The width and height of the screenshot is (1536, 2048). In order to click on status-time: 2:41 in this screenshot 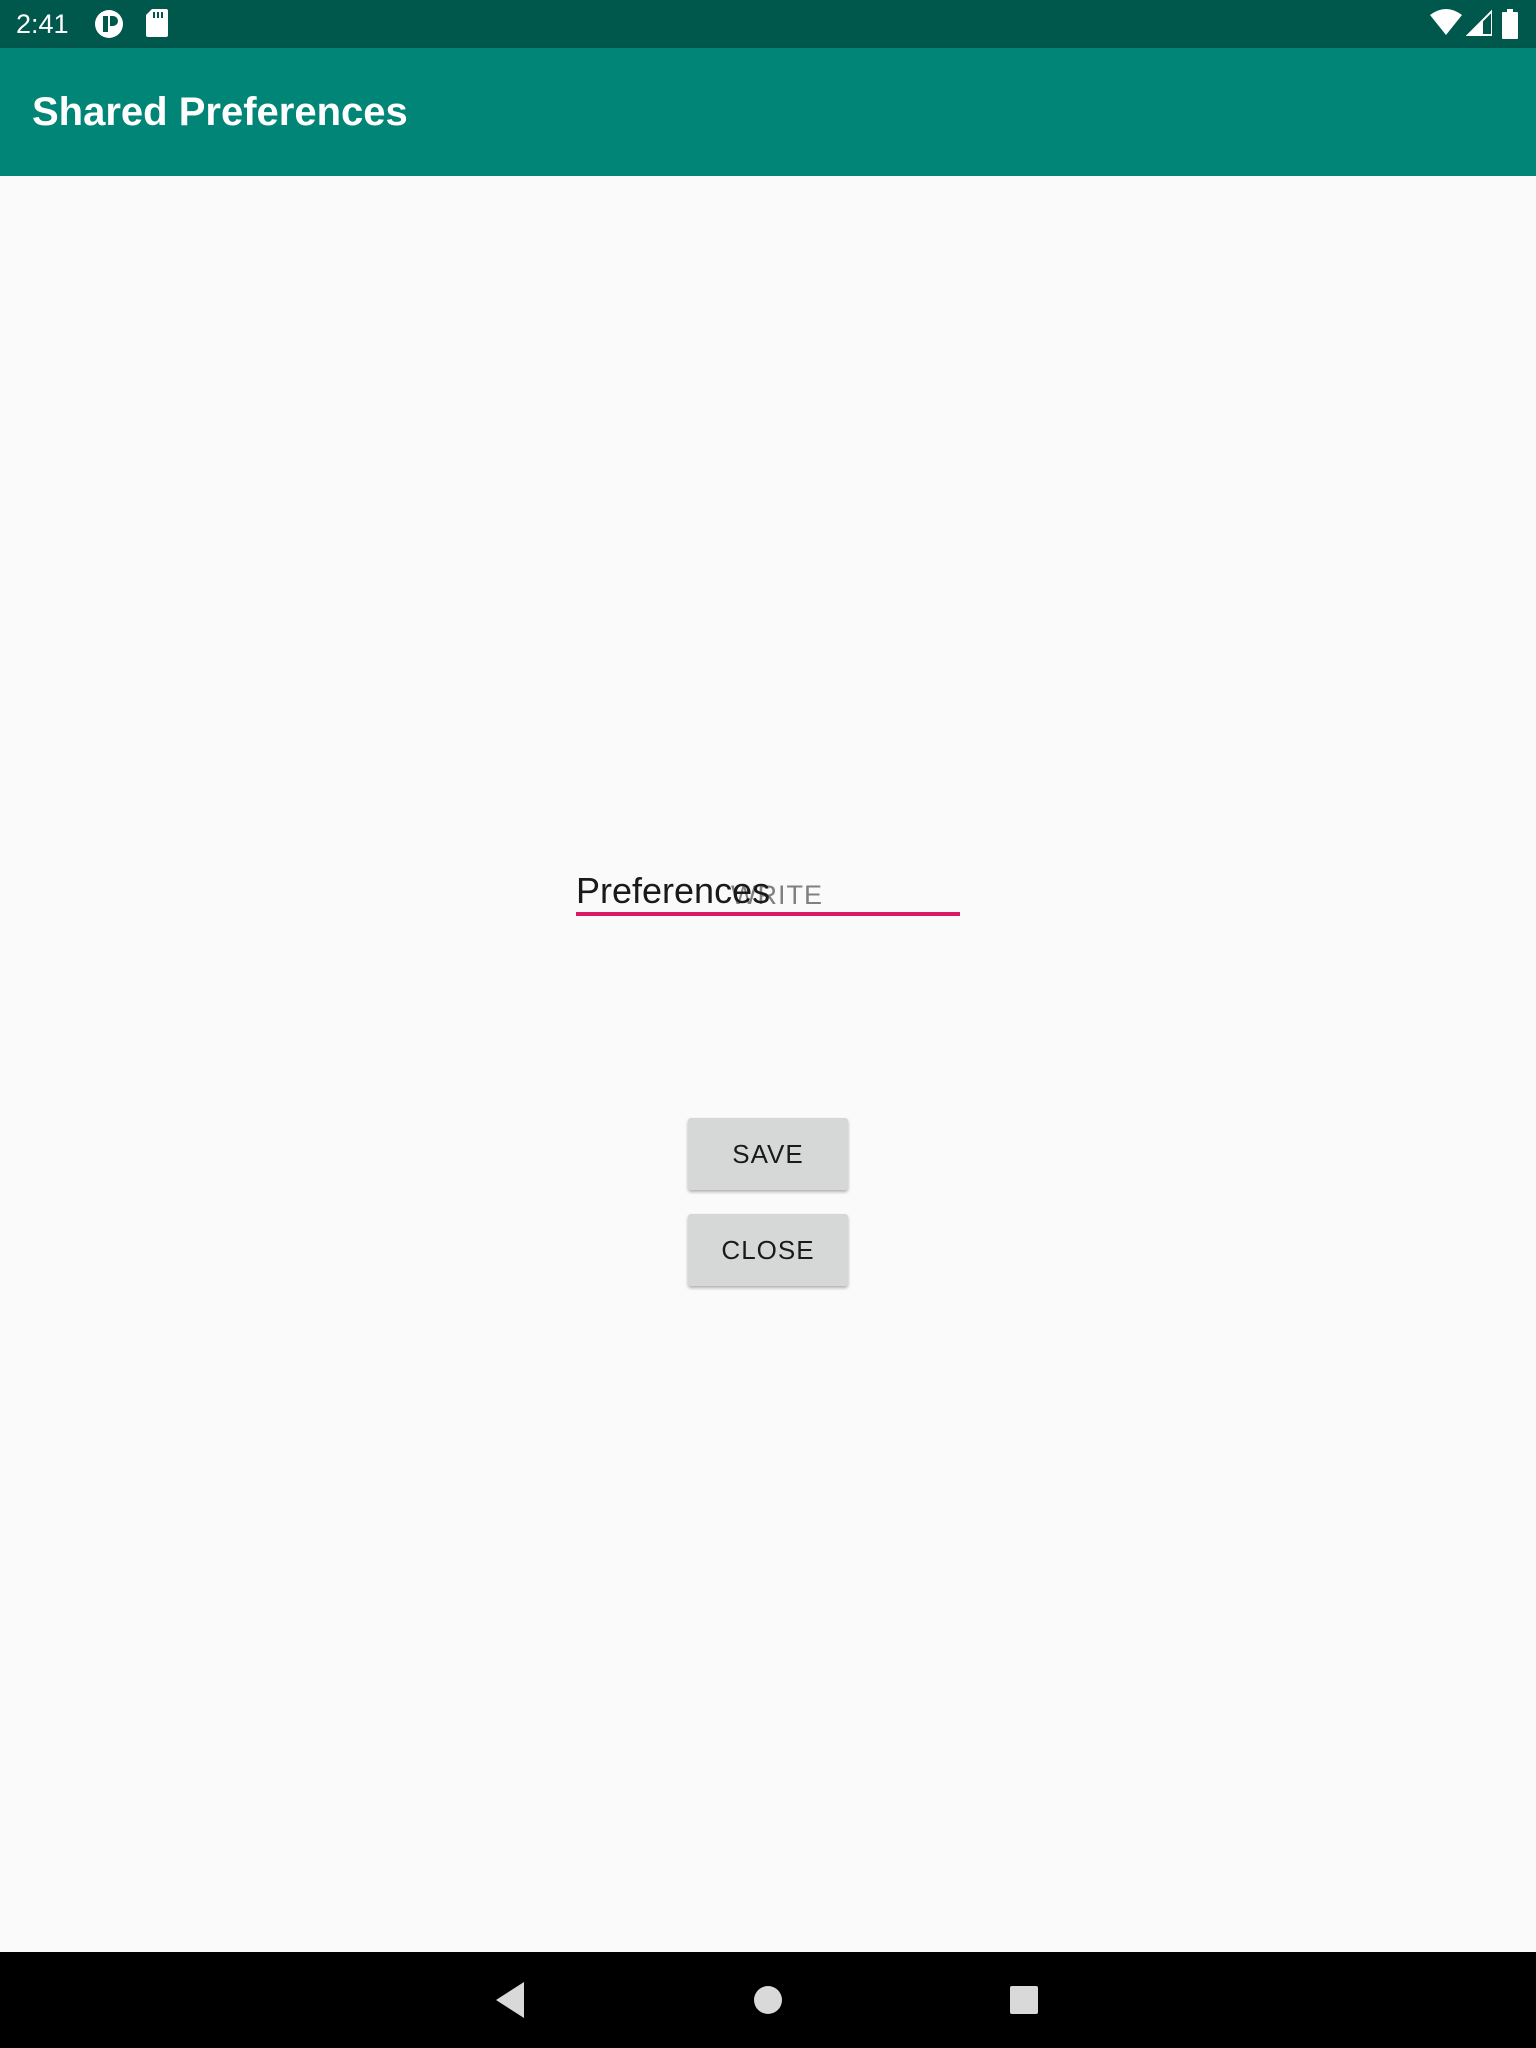, I will do `click(42, 24)`.